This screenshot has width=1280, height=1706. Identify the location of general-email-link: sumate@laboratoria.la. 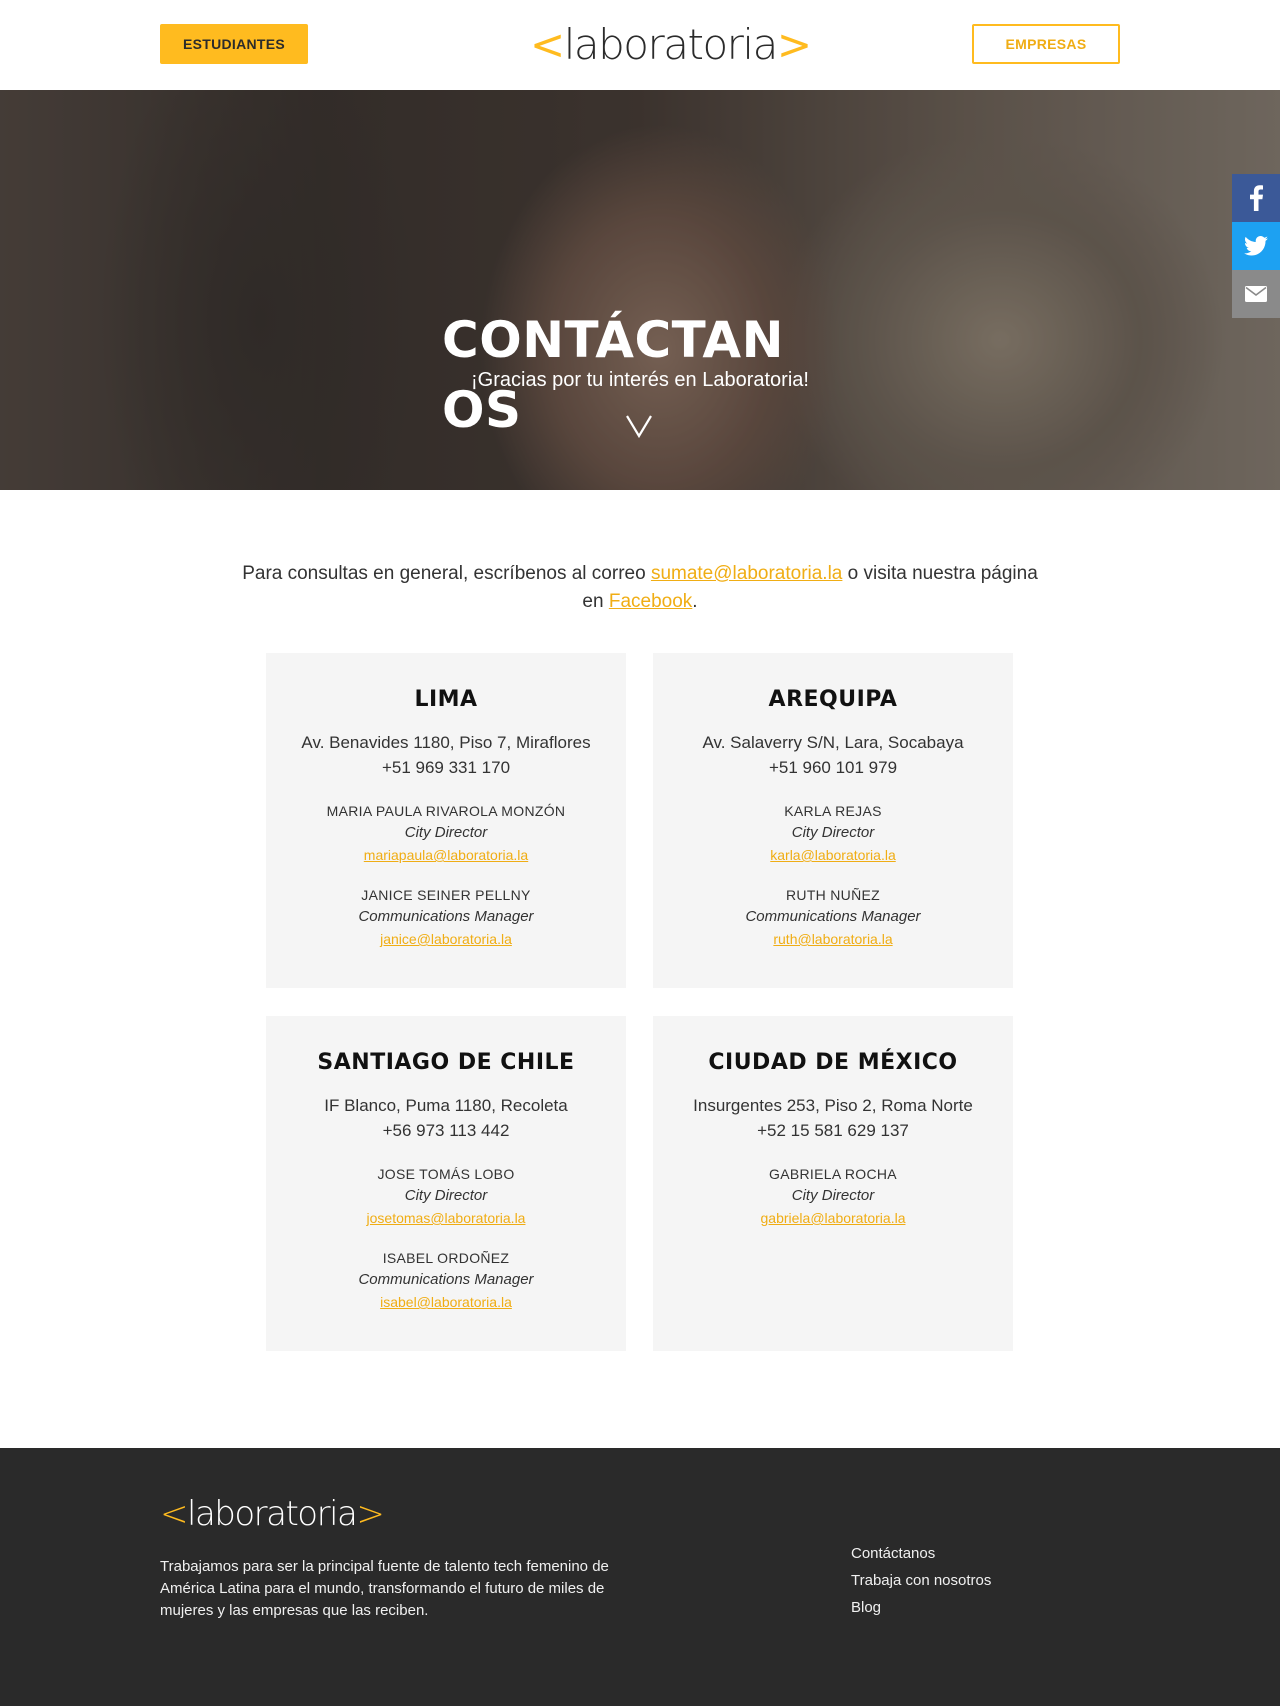
(746, 573).